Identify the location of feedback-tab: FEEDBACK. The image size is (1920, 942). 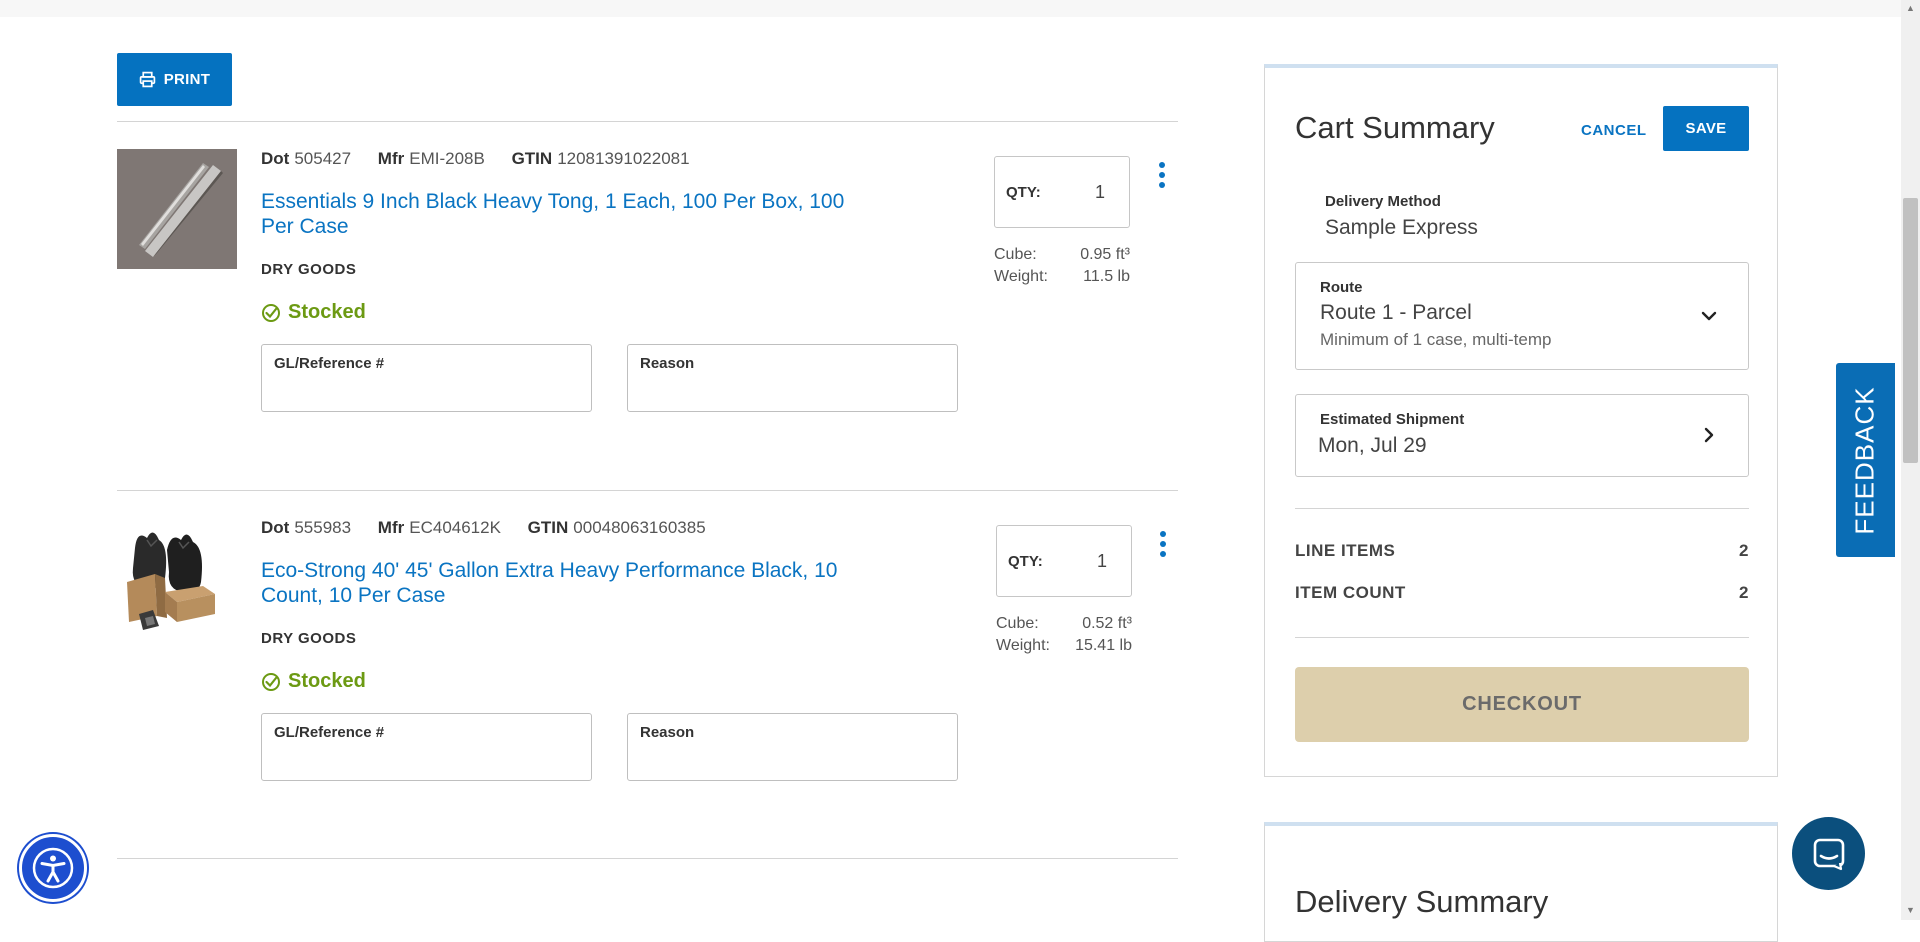
(1865, 460).